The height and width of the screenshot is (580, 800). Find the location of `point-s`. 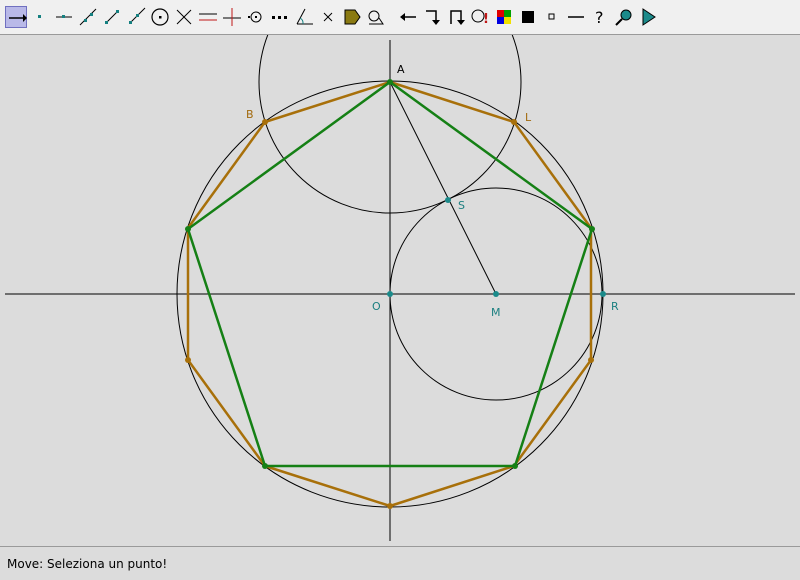

point-s is located at coordinates (448, 200).